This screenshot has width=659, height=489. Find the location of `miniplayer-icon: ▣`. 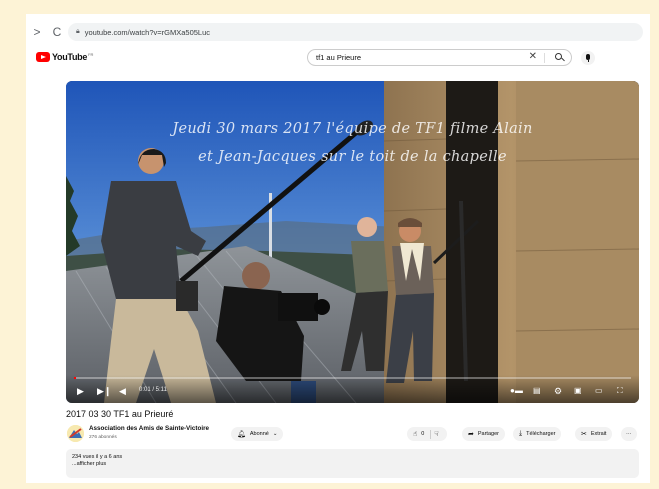

miniplayer-icon: ▣ is located at coordinates (578, 391).